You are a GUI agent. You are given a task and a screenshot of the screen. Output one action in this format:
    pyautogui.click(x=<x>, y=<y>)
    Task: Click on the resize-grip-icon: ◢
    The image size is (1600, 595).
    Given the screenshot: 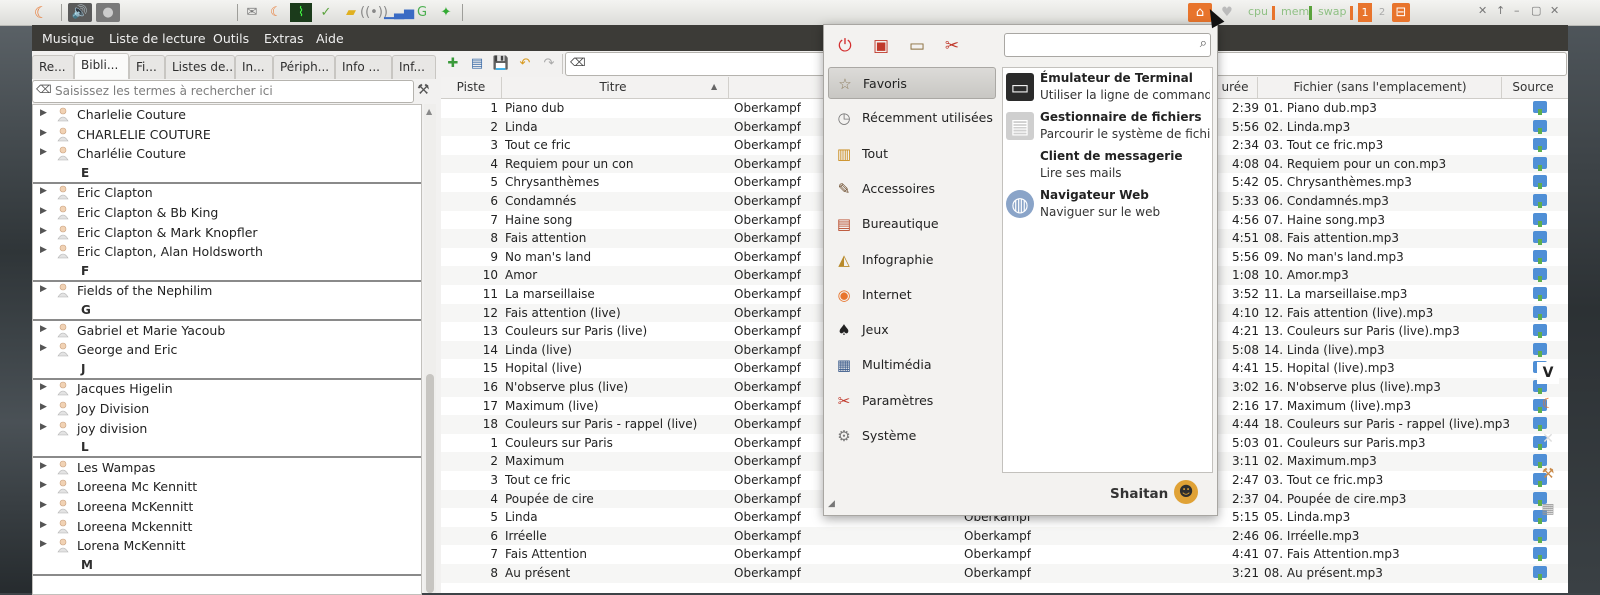 What is the action you would take?
    pyautogui.click(x=831, y=504)
    